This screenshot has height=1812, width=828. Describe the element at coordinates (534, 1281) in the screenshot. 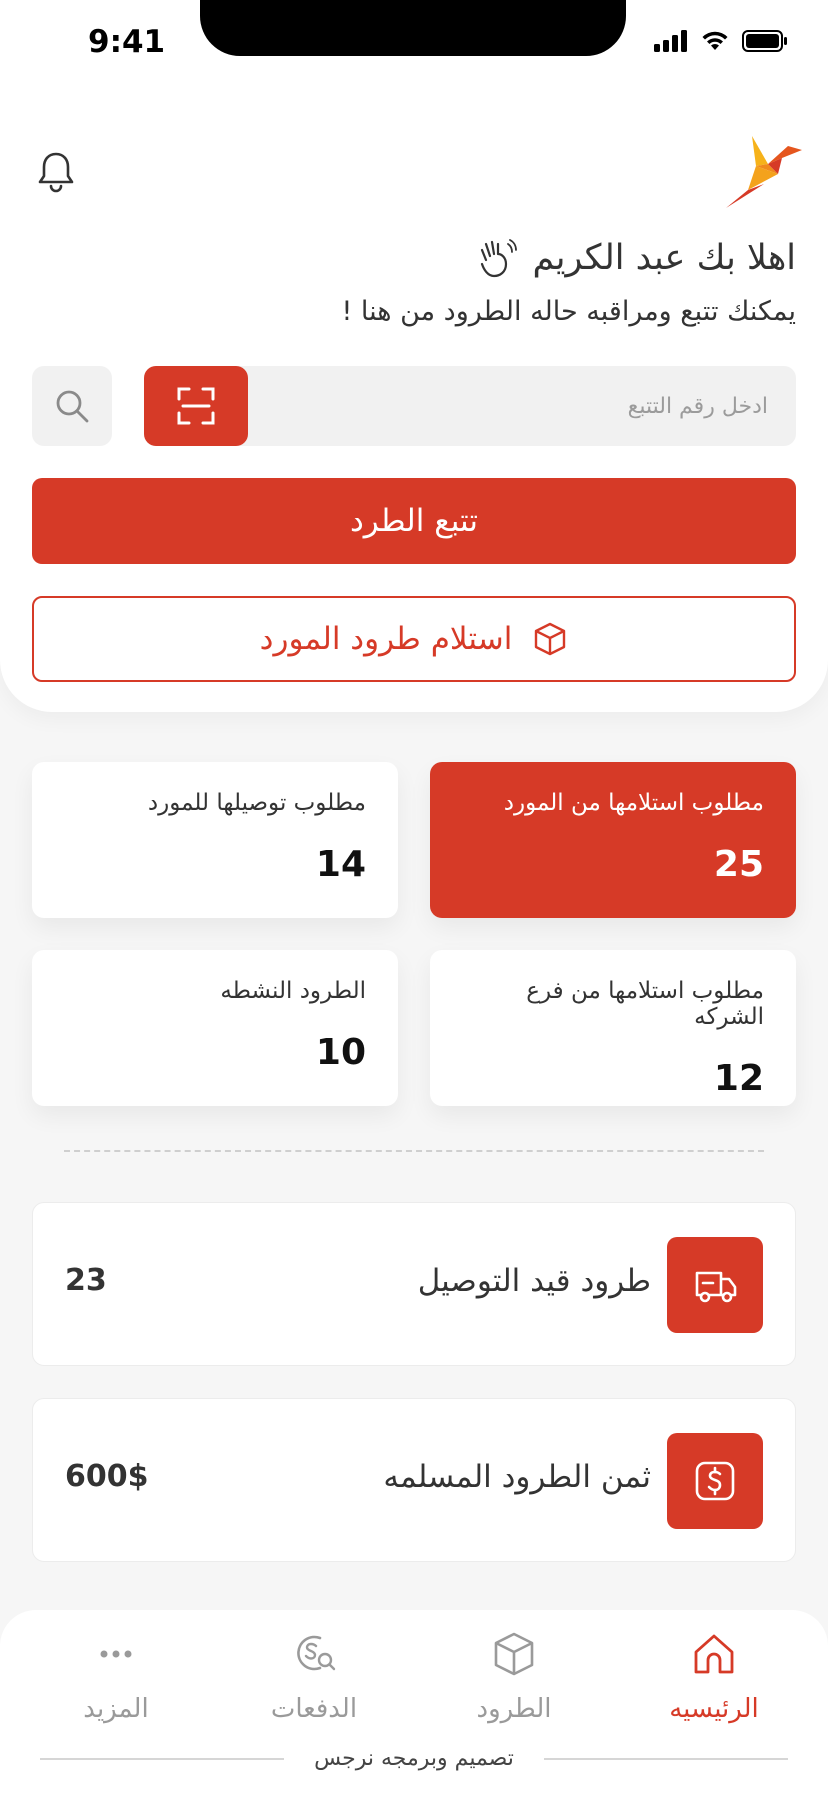

I see `summary-label: طرود قيد التوصيل` at that location.